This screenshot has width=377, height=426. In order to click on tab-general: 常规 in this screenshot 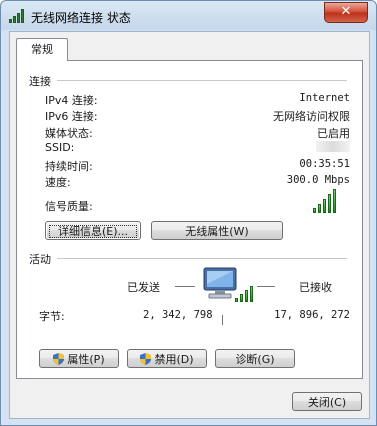, I will do `click(42, 49)`.